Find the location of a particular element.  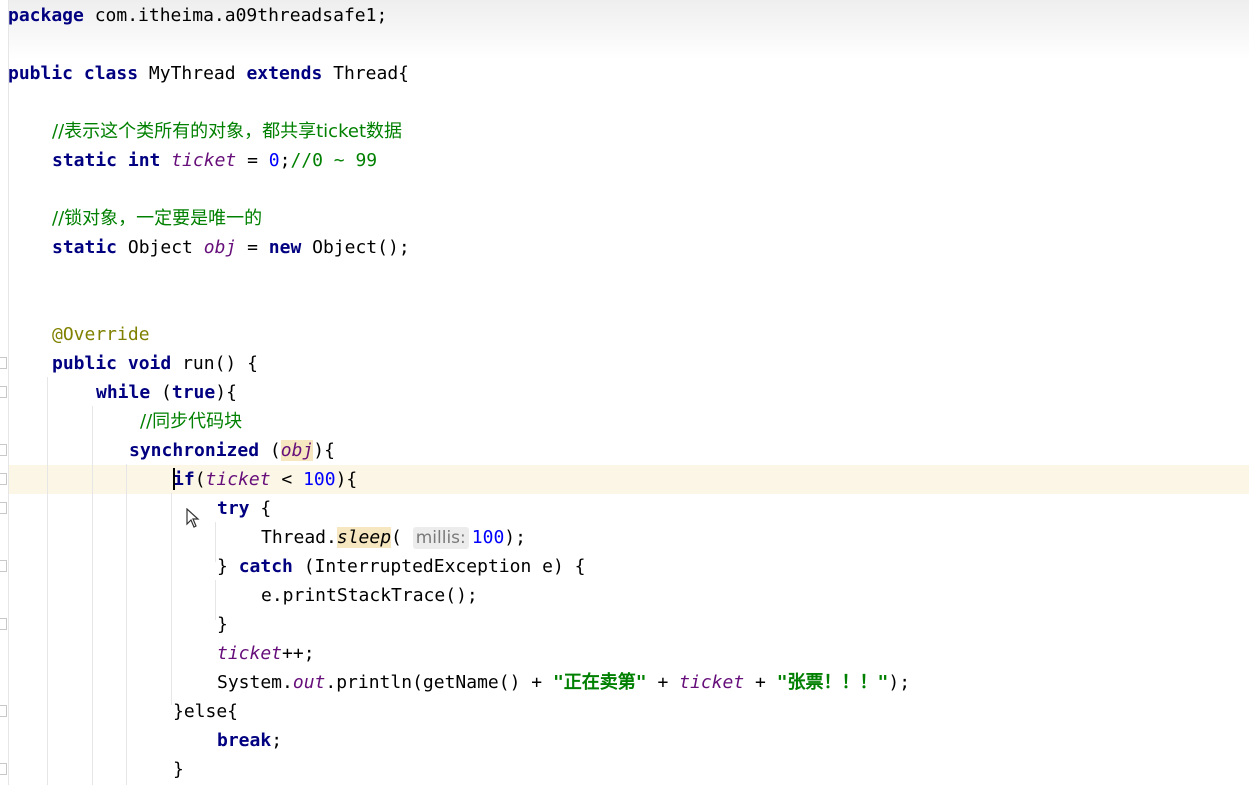

method-call: .println(getName() + is located at coordinates (439, 682).